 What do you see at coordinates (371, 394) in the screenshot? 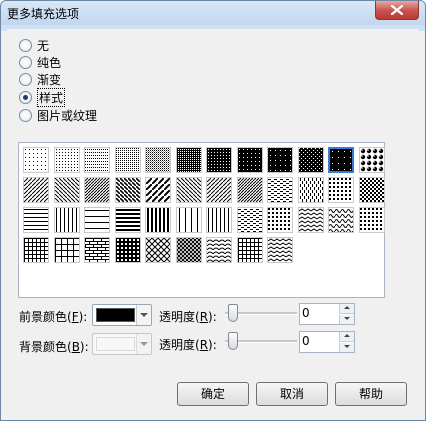
I see `help-button: 帮助` at bounding box center [371, 394].